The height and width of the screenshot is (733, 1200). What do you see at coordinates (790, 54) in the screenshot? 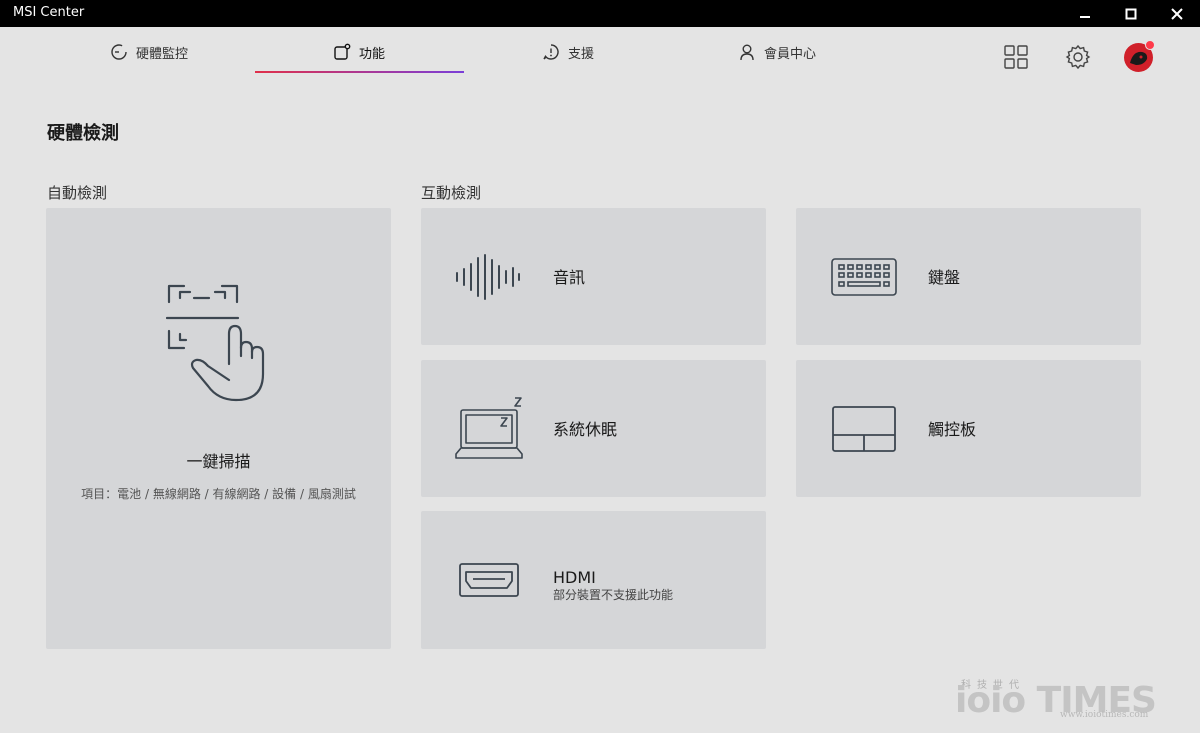
I see `tab-label: 會員中心` at bounding box center [790, 54].